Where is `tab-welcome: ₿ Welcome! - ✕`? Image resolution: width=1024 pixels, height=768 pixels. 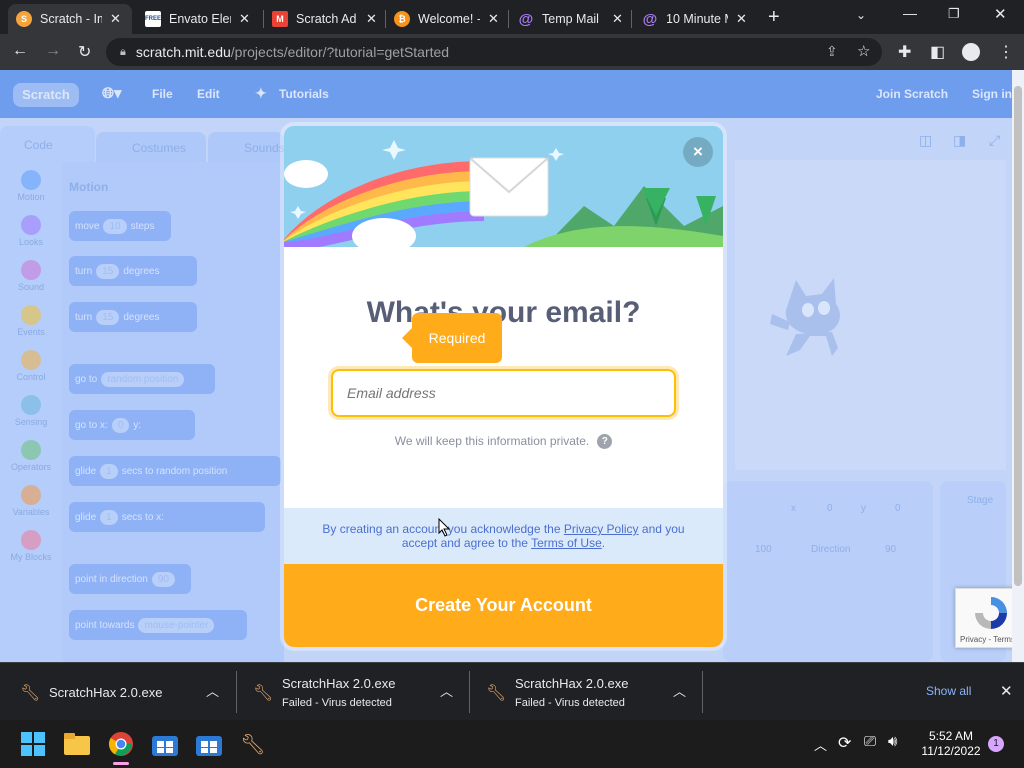 tab-welcome: ₿ Welcome! - ✕ is located at coordinates (448, 19).